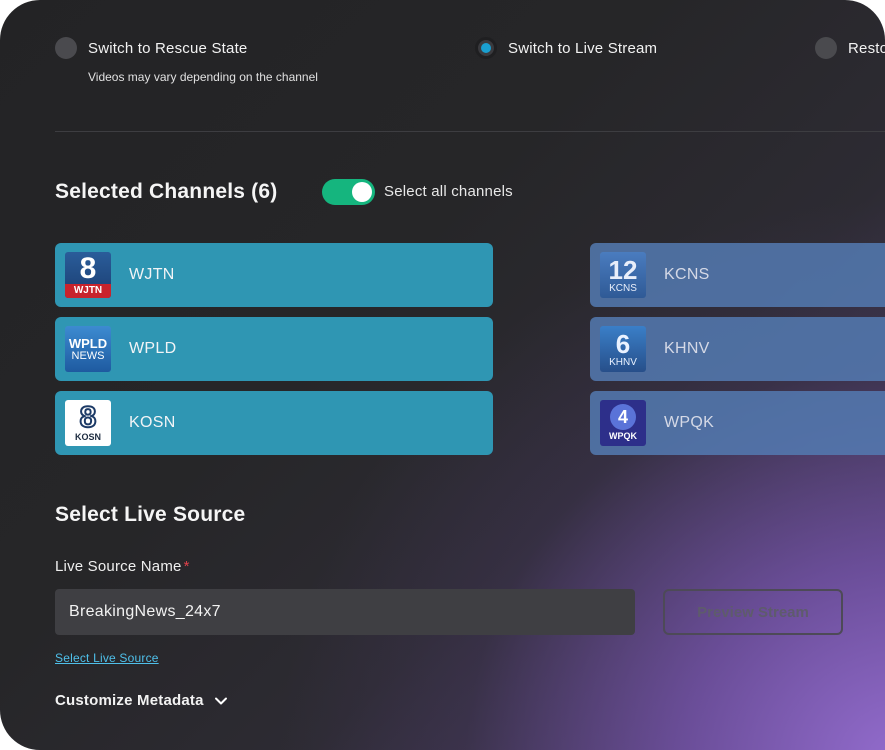  What do you see at coordinates (687, 274) in the screenshot?
I see `channel-name: KCNS` at bounding box center [687, 274].